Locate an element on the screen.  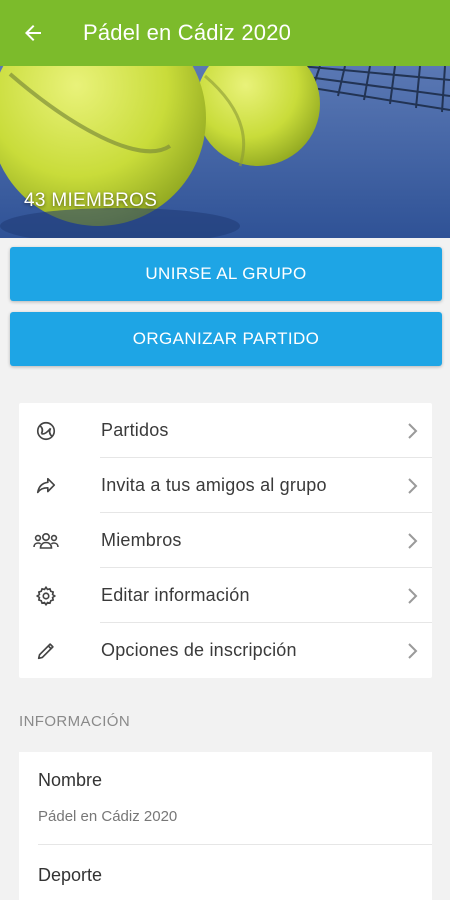
menu-item-label: Editar información is located at coordinates (175, 595).